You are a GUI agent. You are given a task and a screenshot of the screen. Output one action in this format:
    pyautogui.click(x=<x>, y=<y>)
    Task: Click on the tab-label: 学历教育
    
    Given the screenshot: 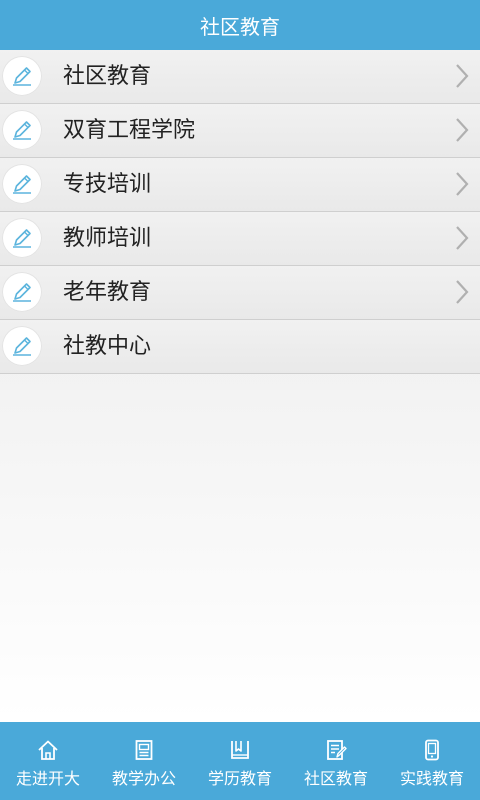 What is the action you would take?
    pyautogui.click(x=239, y=778)
    